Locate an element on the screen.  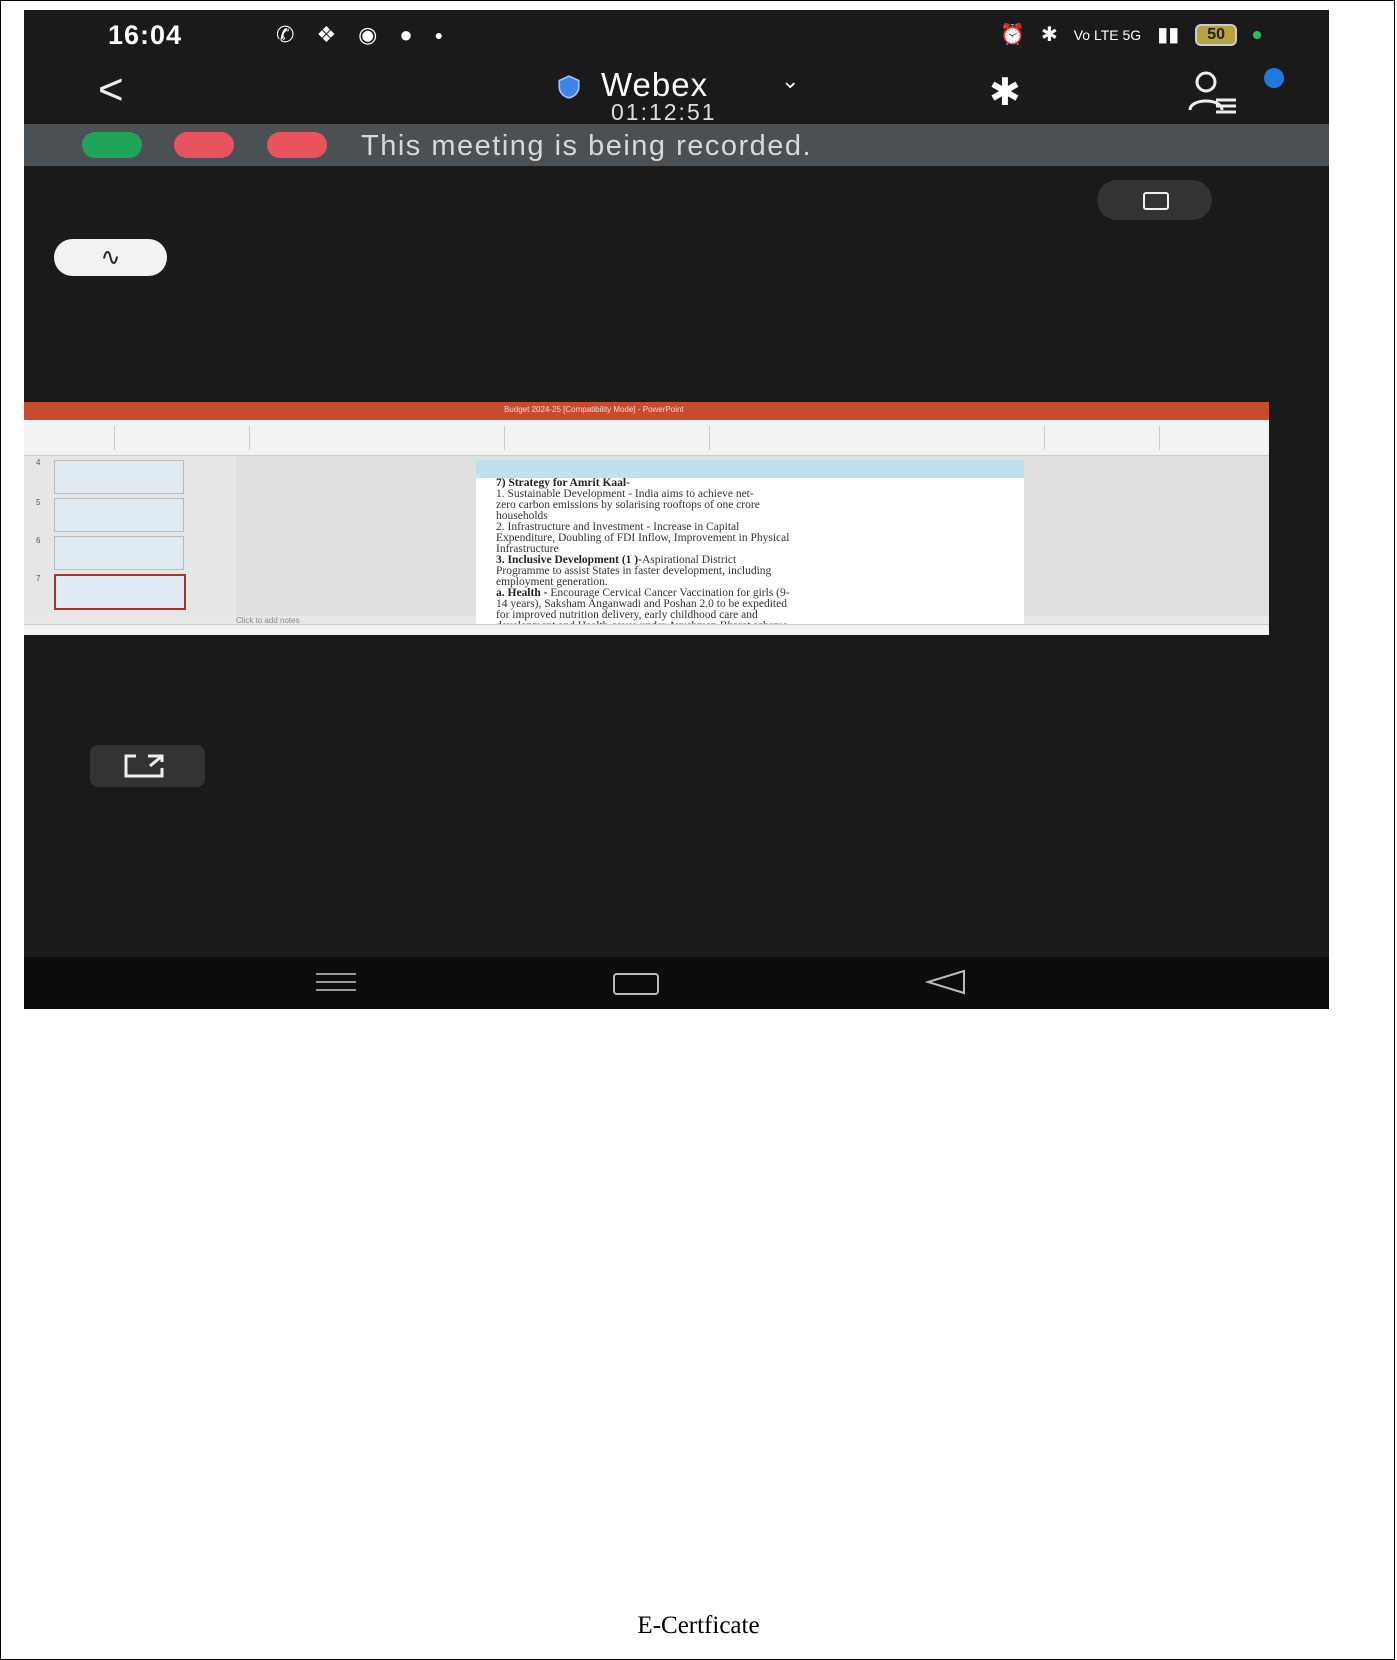
battery-icon: 50 is located at coordinates (1216, 34).